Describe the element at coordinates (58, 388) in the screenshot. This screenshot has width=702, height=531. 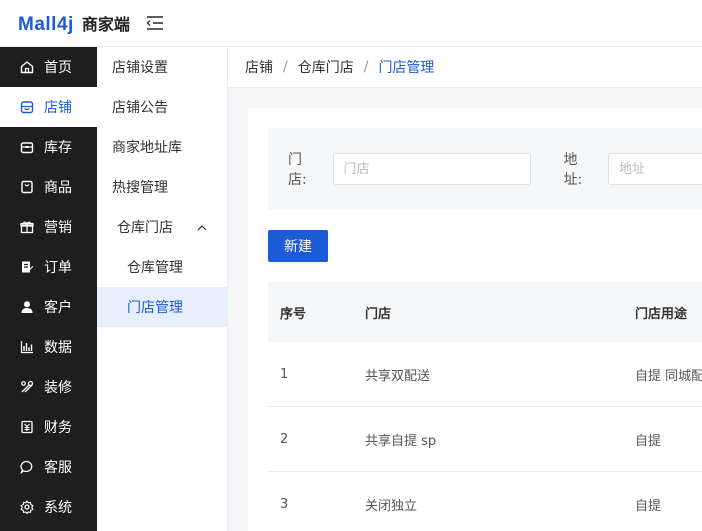
I see `sidebar-item-label: 装修` at that location.